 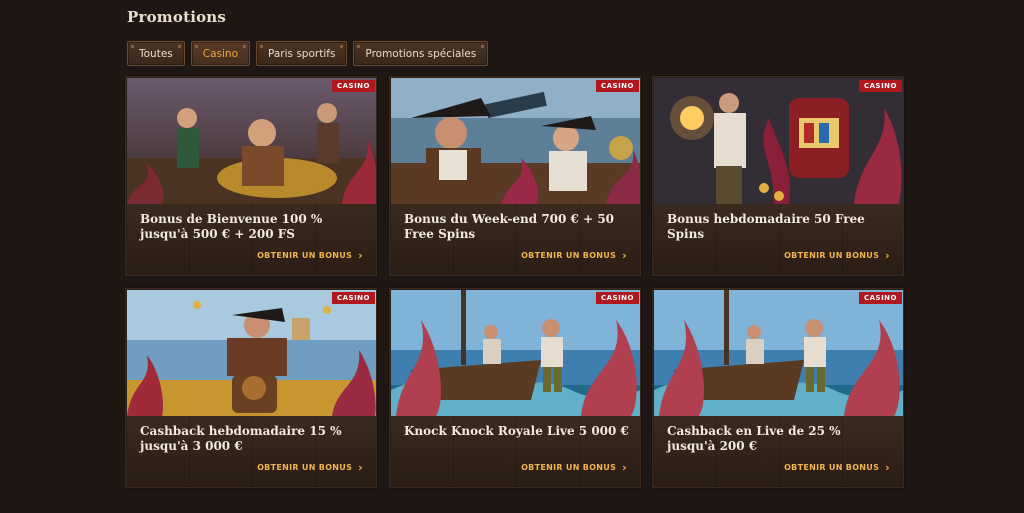 I want to click on page-title: Promotions, so click(x=177, y=17).